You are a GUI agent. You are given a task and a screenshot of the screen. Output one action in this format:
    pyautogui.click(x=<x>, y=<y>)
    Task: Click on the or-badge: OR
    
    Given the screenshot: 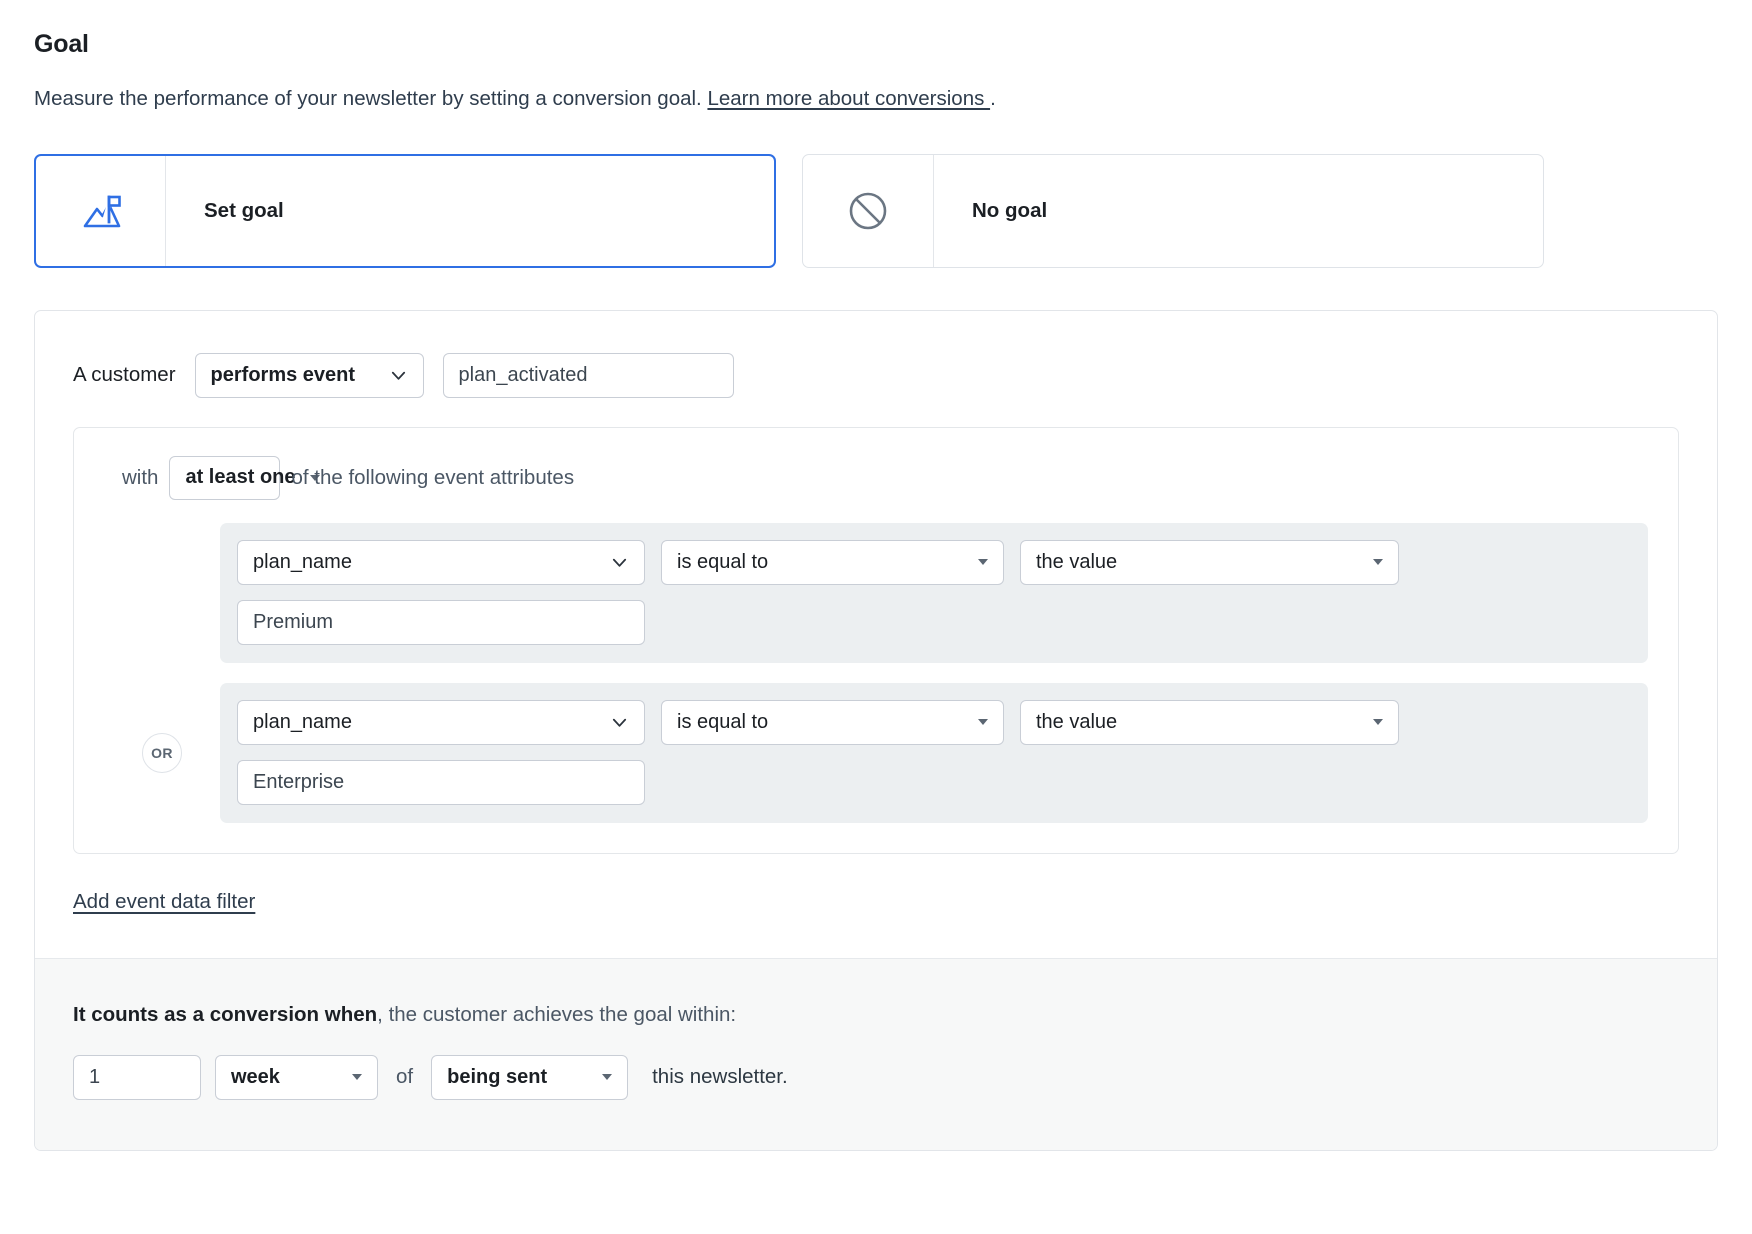 What is the action you would take?
    pyautogui.click(x=162, y=752)
    